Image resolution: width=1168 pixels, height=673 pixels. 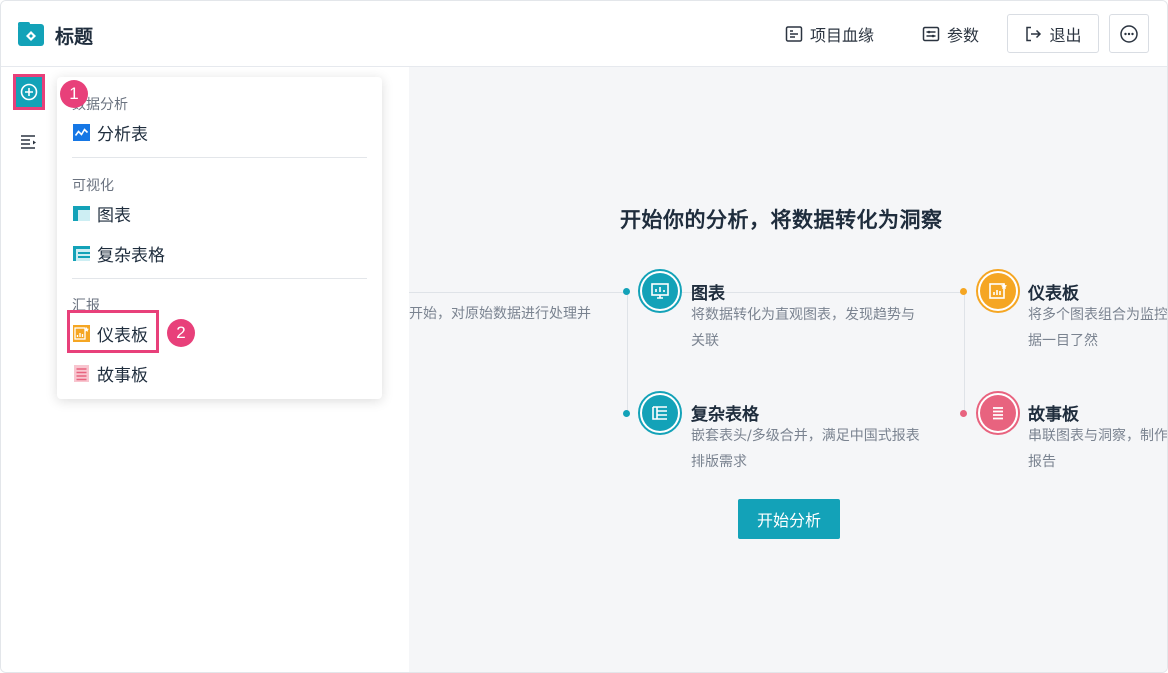 I want to click on line-chart-icon, so click(x=81, y=132).